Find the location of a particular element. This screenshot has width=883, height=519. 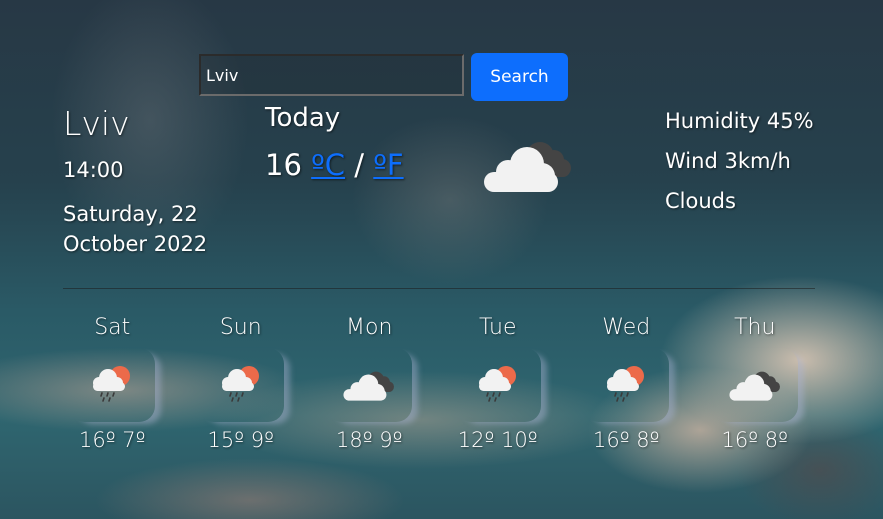

forecast-temps: 16º 7º is located at coordinates (112, 440).